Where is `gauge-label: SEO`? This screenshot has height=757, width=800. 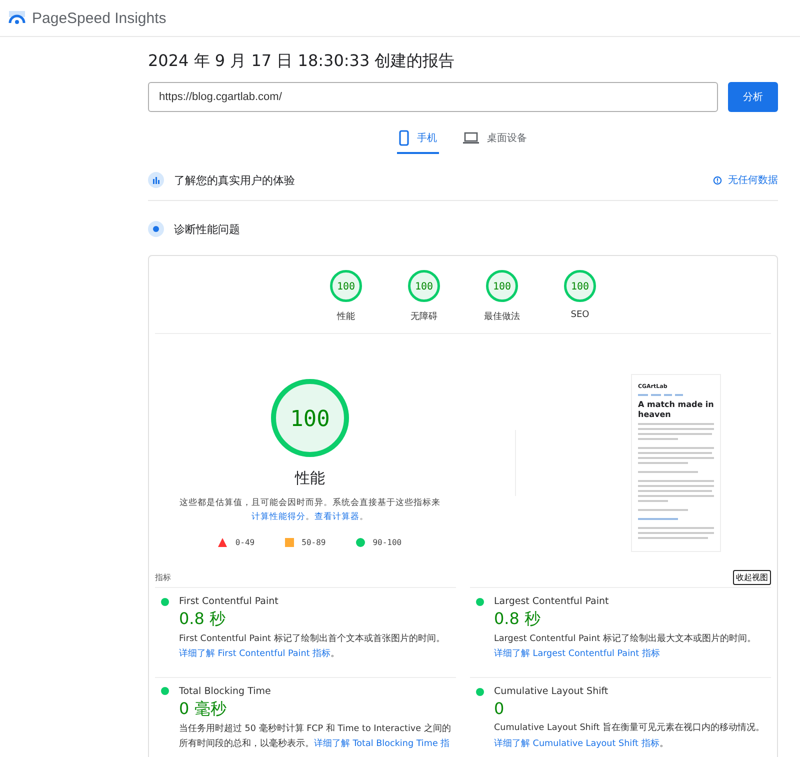
gauge-label: SEO is located at coordinates (580, 315).